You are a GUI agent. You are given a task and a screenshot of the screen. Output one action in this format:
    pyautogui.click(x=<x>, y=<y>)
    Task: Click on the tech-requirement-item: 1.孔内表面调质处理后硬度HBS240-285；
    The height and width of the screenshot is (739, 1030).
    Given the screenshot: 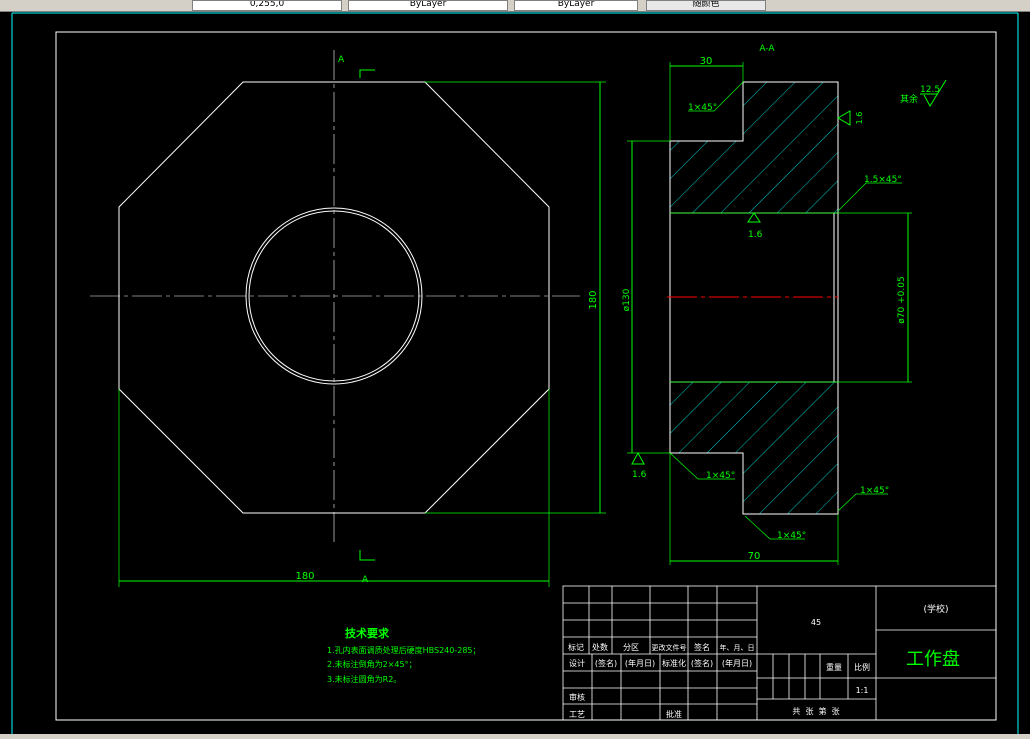 What is the action you would take?
    pyautogui.click(x=404, y=650)
    